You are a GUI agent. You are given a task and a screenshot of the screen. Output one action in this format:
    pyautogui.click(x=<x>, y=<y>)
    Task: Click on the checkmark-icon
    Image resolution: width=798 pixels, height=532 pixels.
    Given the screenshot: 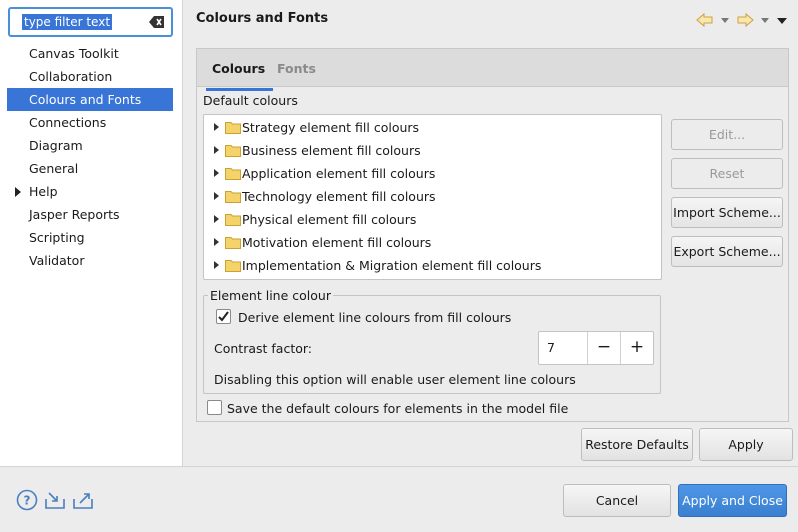 What is the action you would take?
    pyautogui.click(x=223, y=316)
    